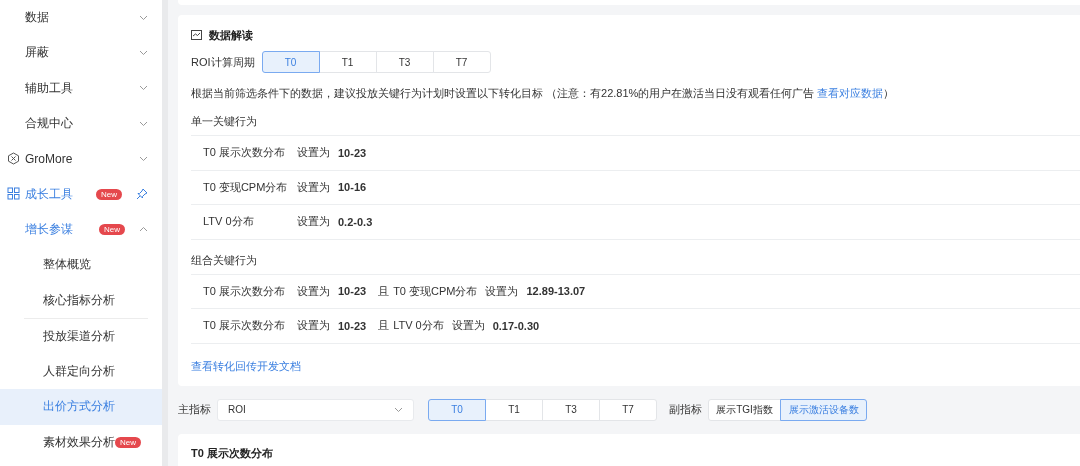 The height and width of the screenshot is (466, 1080). I want to click on metric-value: 10-16, so click(352, 187).